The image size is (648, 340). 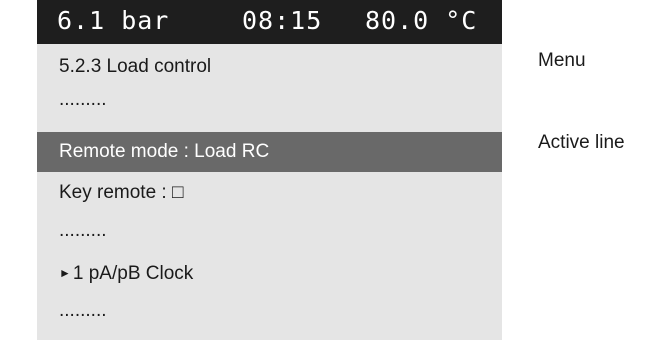 I want to click on submenu-arrow-icon: ►, so click(x=65, y=273).